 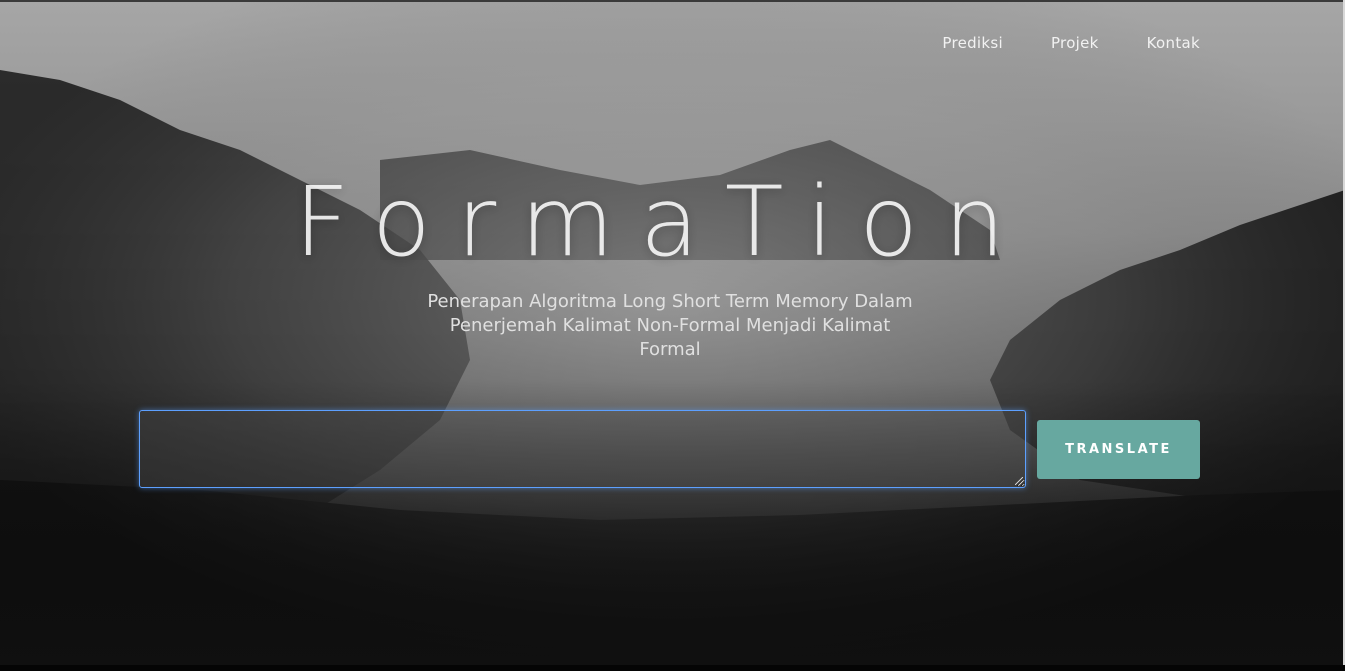 What do you see at coordinates (1173, 43) in the screenshot?
I see `nav-link-kontak: Kontak` at bounding box center [1173, 43].